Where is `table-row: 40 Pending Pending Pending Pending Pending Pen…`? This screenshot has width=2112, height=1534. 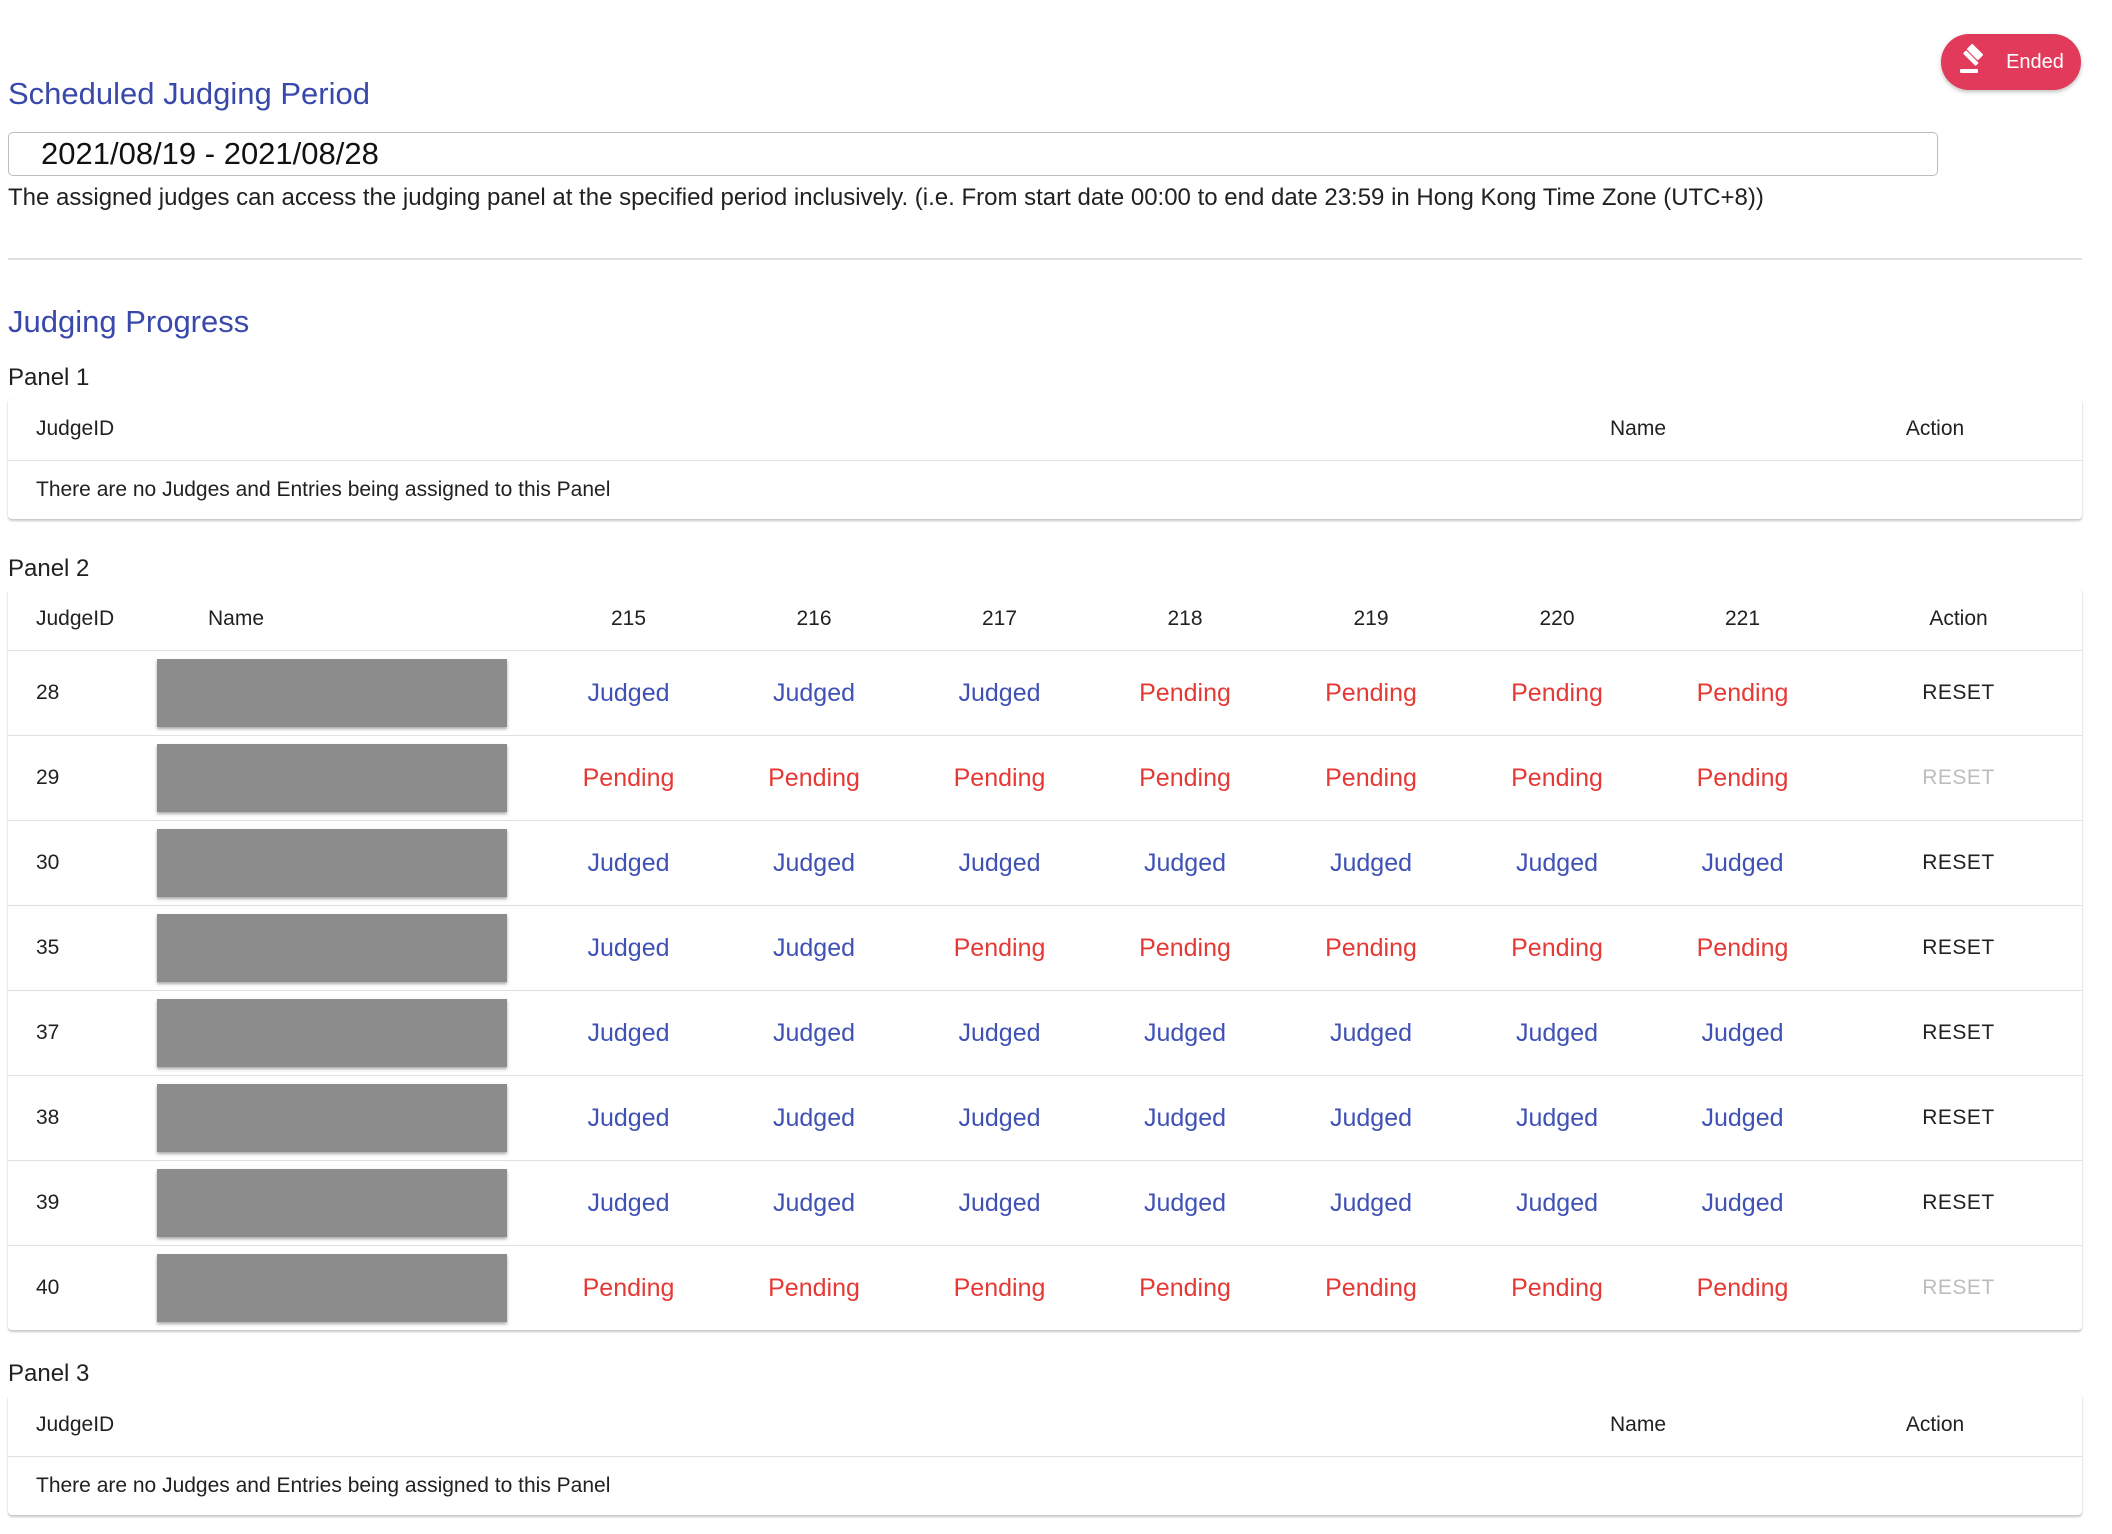
table-row: 40 Pending Pending Pending Pending Pending Pen… is located at coordinates (1045, 1288).